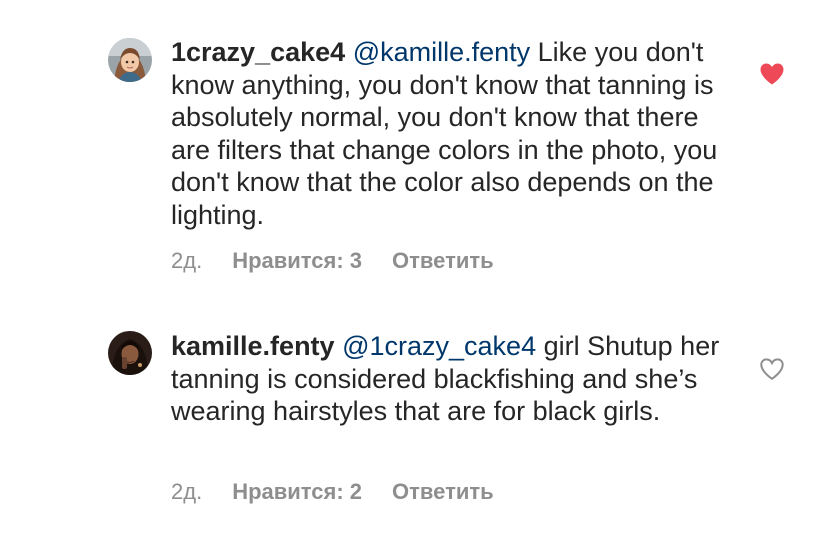  I want to click on heart-filled-icon, so click(772, 74).